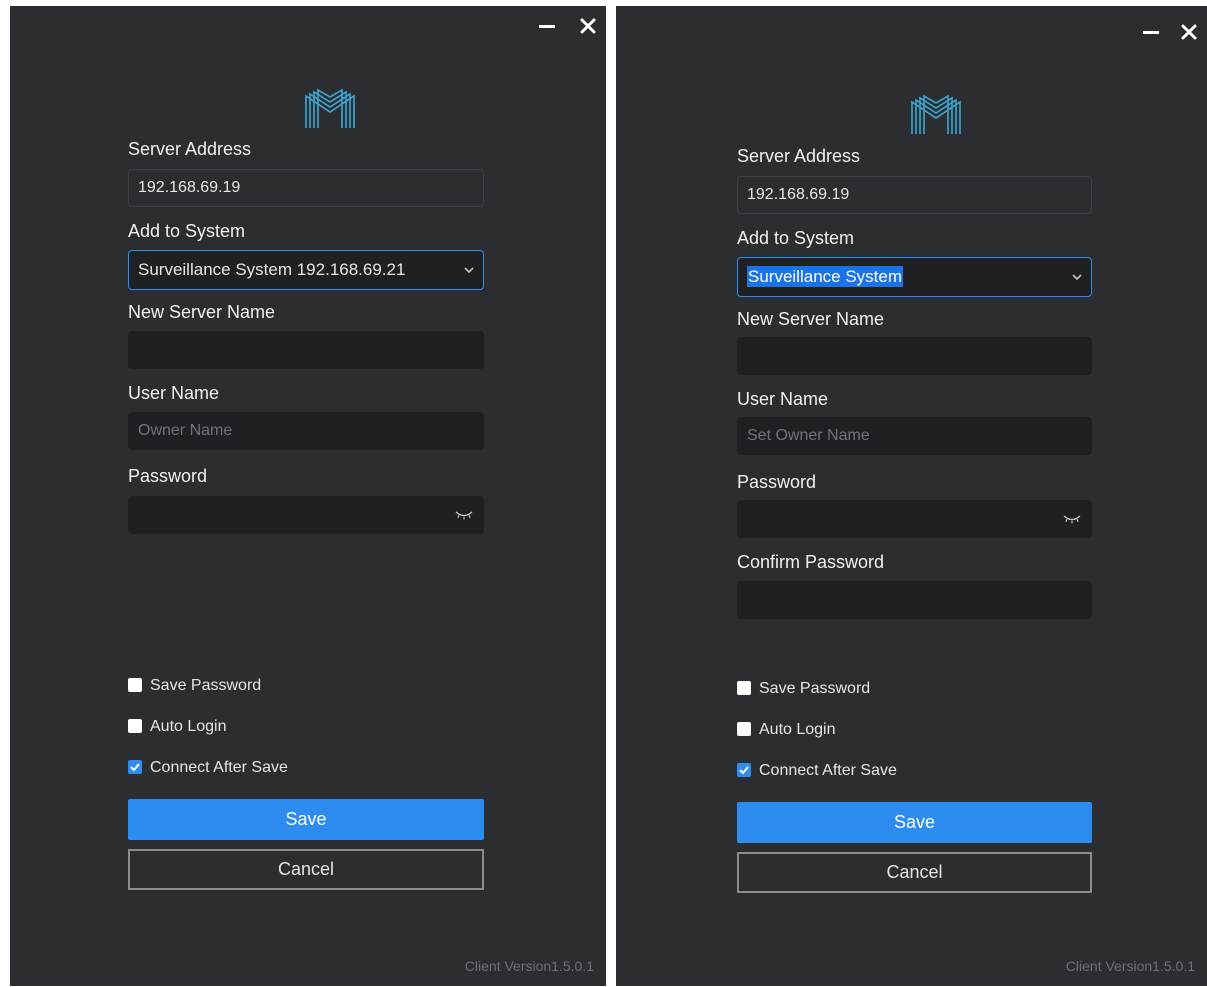  What do you see at coordinates (272, 269) in the screenshot?
I see `add-to-system-value: Surveillance System 192.168.69.21` at bounding box center [272, 269].